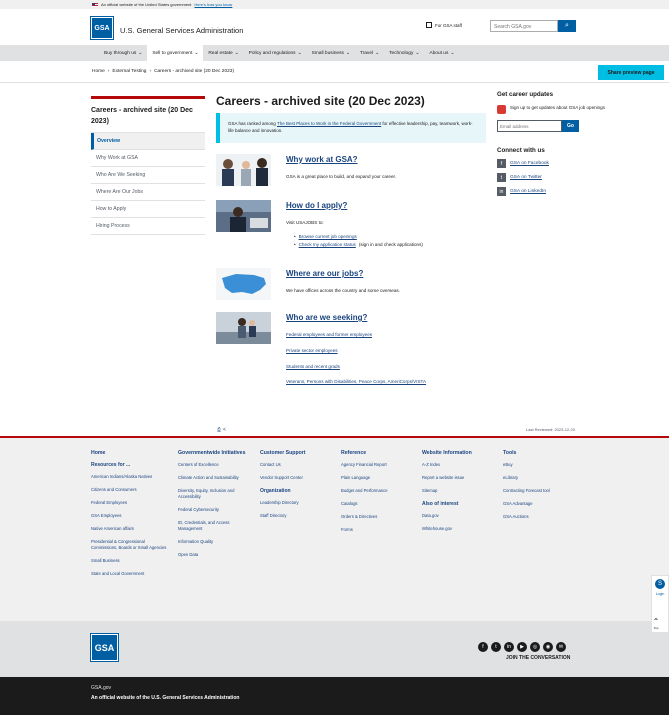 Image resolution: width=669 pixels, height=715 pixels. What do you see at coordinates (123, 53) in the screenshot?
I see `nav-item-0: Buy through us ⌄` at bounding box center [123, 53].